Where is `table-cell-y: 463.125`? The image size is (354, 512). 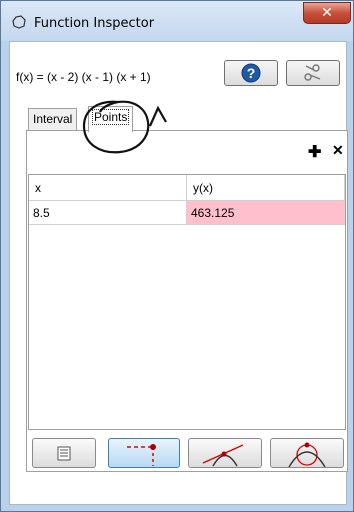 table-cell-y: 463.125 is located at coordinates (266, 213).